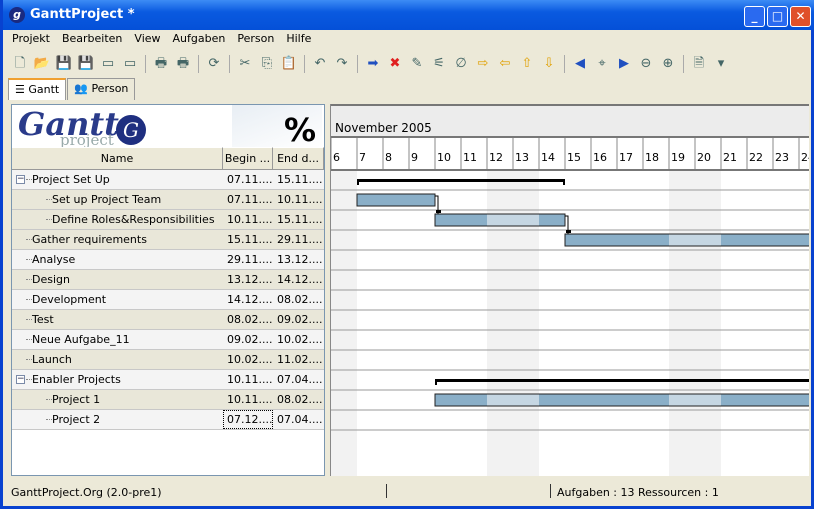 Image resolution: width=814 pixels, height=509 pixels. I want to click on menu-person: Person, so click(255, 40).